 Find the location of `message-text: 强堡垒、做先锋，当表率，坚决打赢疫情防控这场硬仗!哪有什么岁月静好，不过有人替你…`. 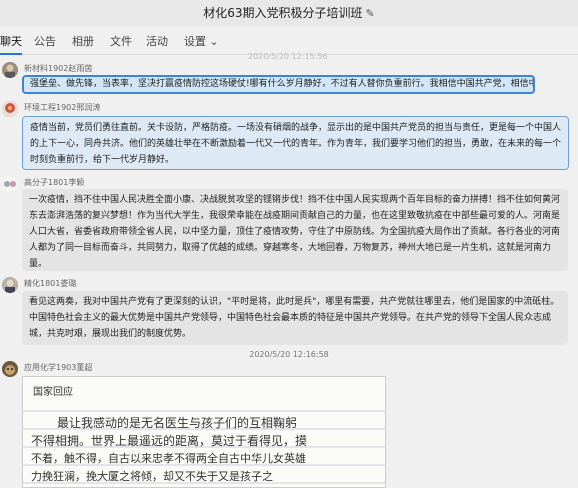

message-text: 强堡垒、做先锋，当表率，坚决打赢疫情防控这场硬仗!哪有什么岁月静好，不过有人替你… is located at coordinates (282, 84).